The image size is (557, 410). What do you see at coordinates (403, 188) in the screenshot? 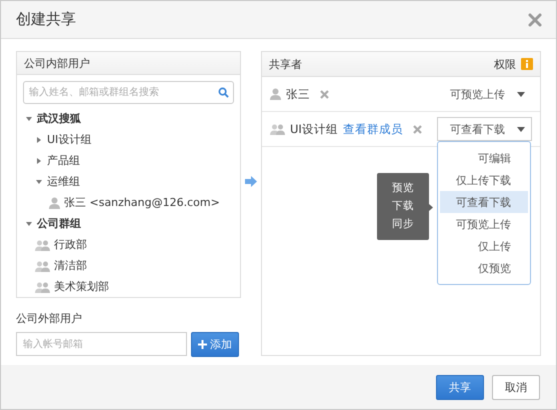
I see `tooltip-text: 预览` at bounding box center [403, 188].